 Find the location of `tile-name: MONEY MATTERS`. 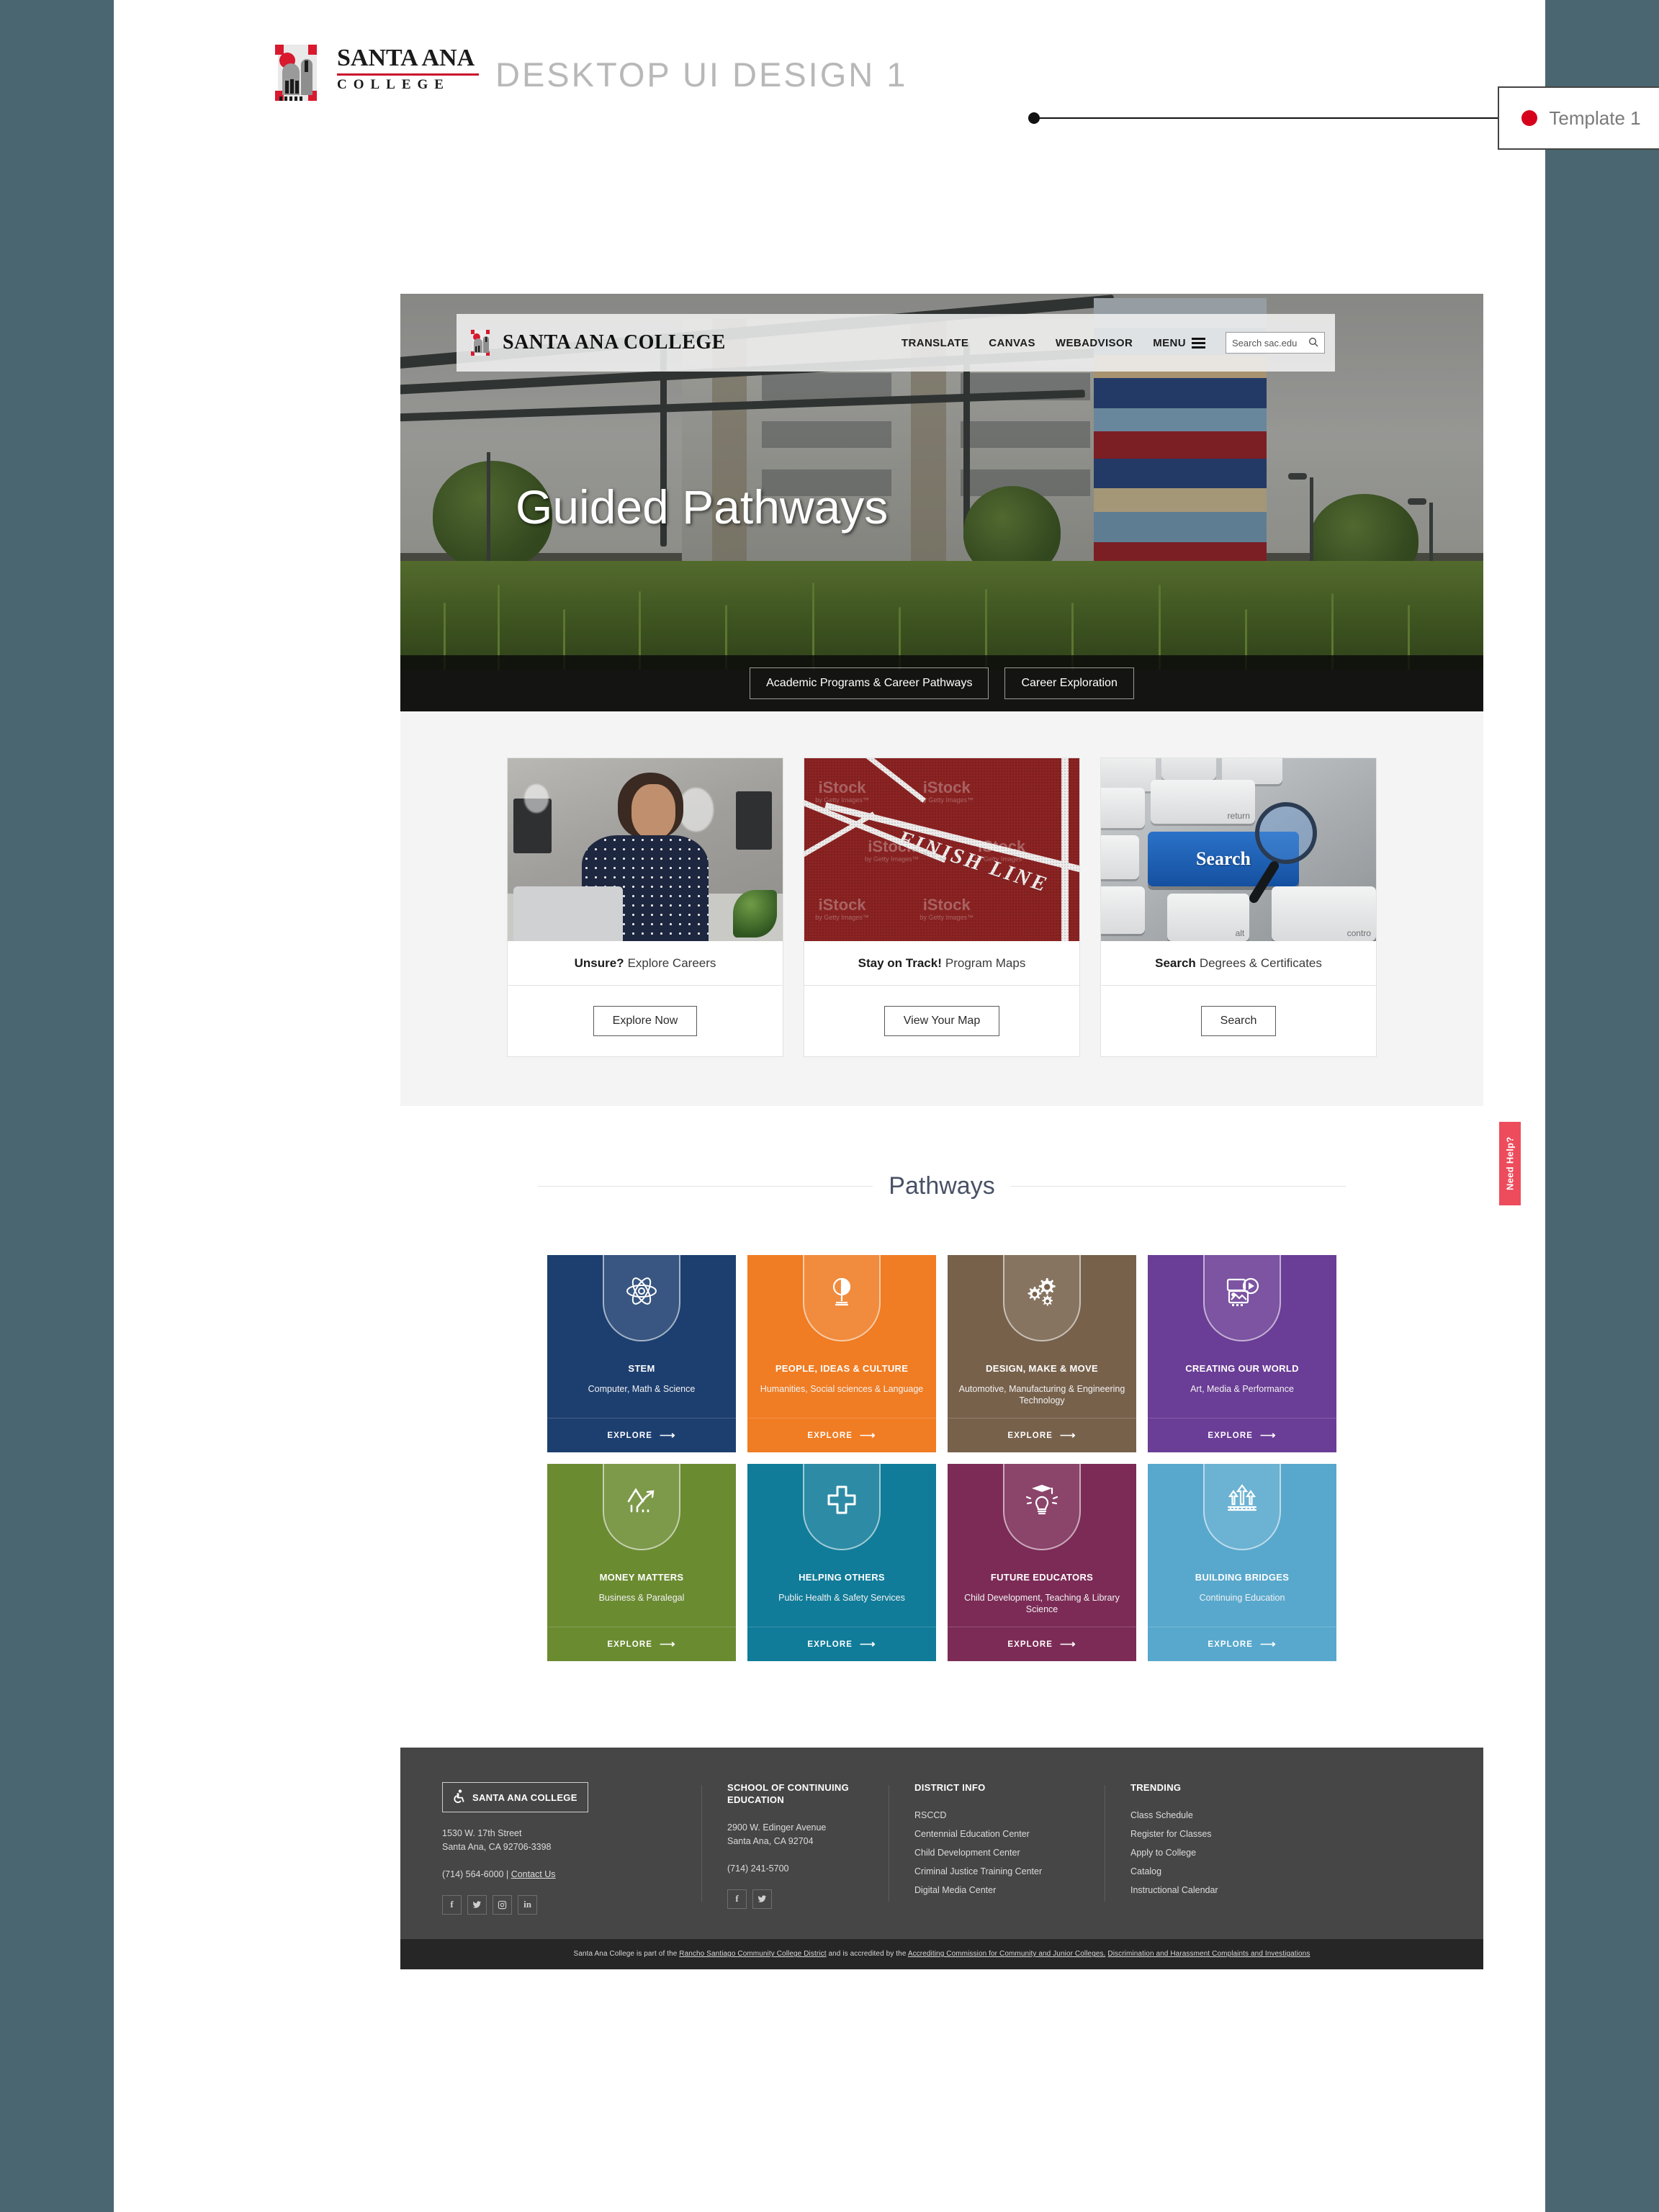

tile-name: MONEY MATTERS is located at coordinates (642, 1577).